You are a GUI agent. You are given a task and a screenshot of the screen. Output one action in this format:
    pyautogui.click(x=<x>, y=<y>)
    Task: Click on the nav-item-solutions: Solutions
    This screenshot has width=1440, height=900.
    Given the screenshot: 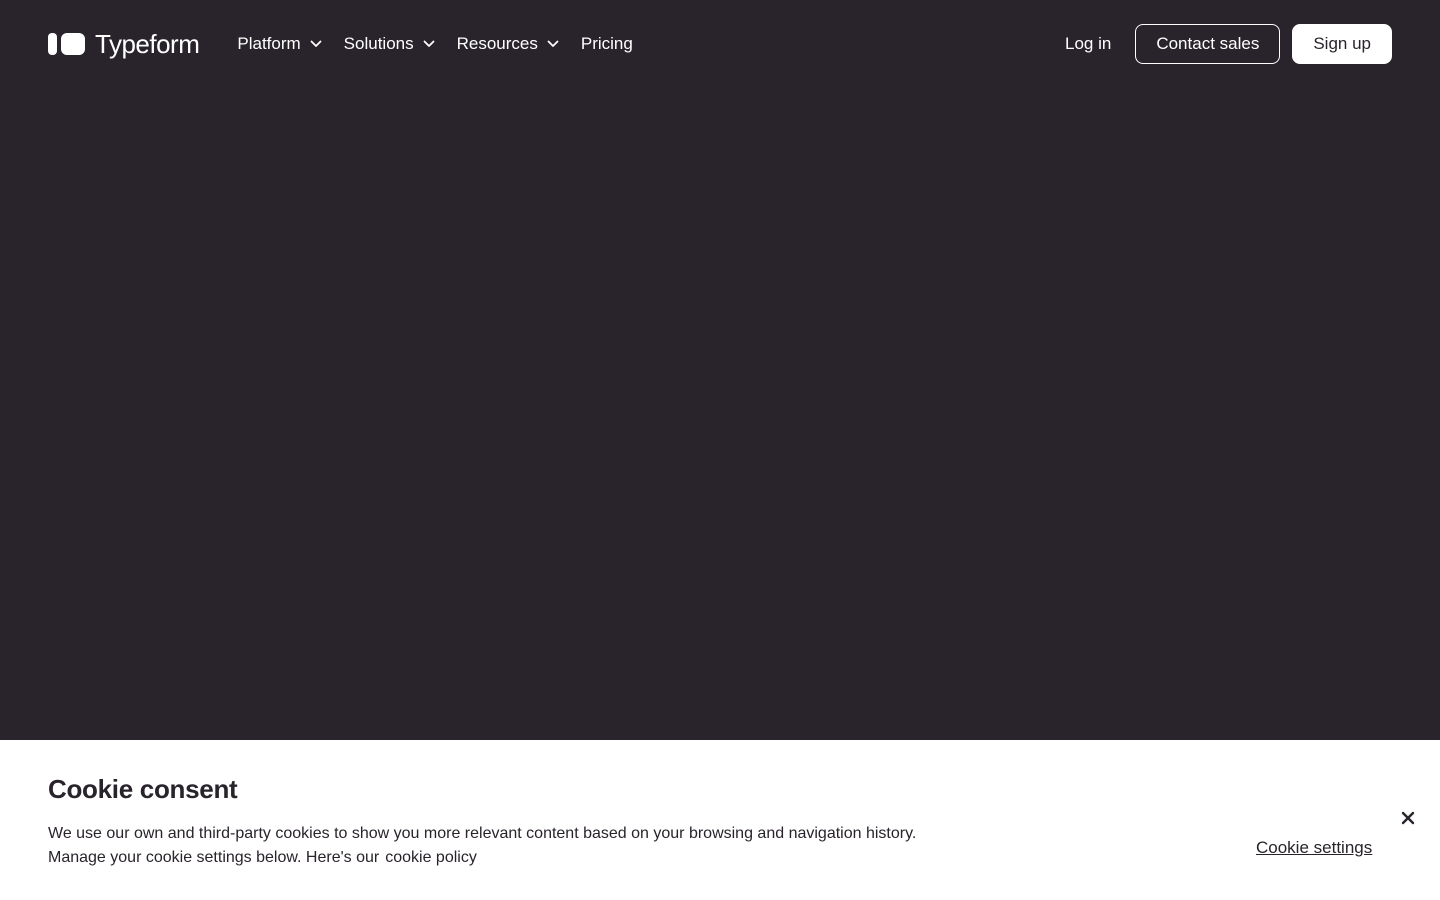 What is the action you would take?
    pyautogui.click(x=389, y=44)
    